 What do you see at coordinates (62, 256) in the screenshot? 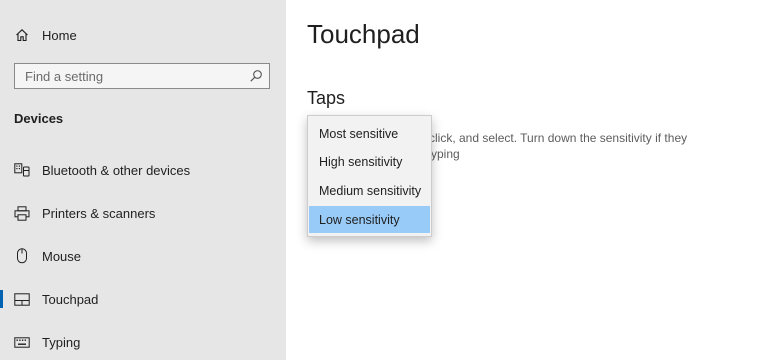
I see `sidebar-item-label: Mouse` at bounding box center [62, 256].